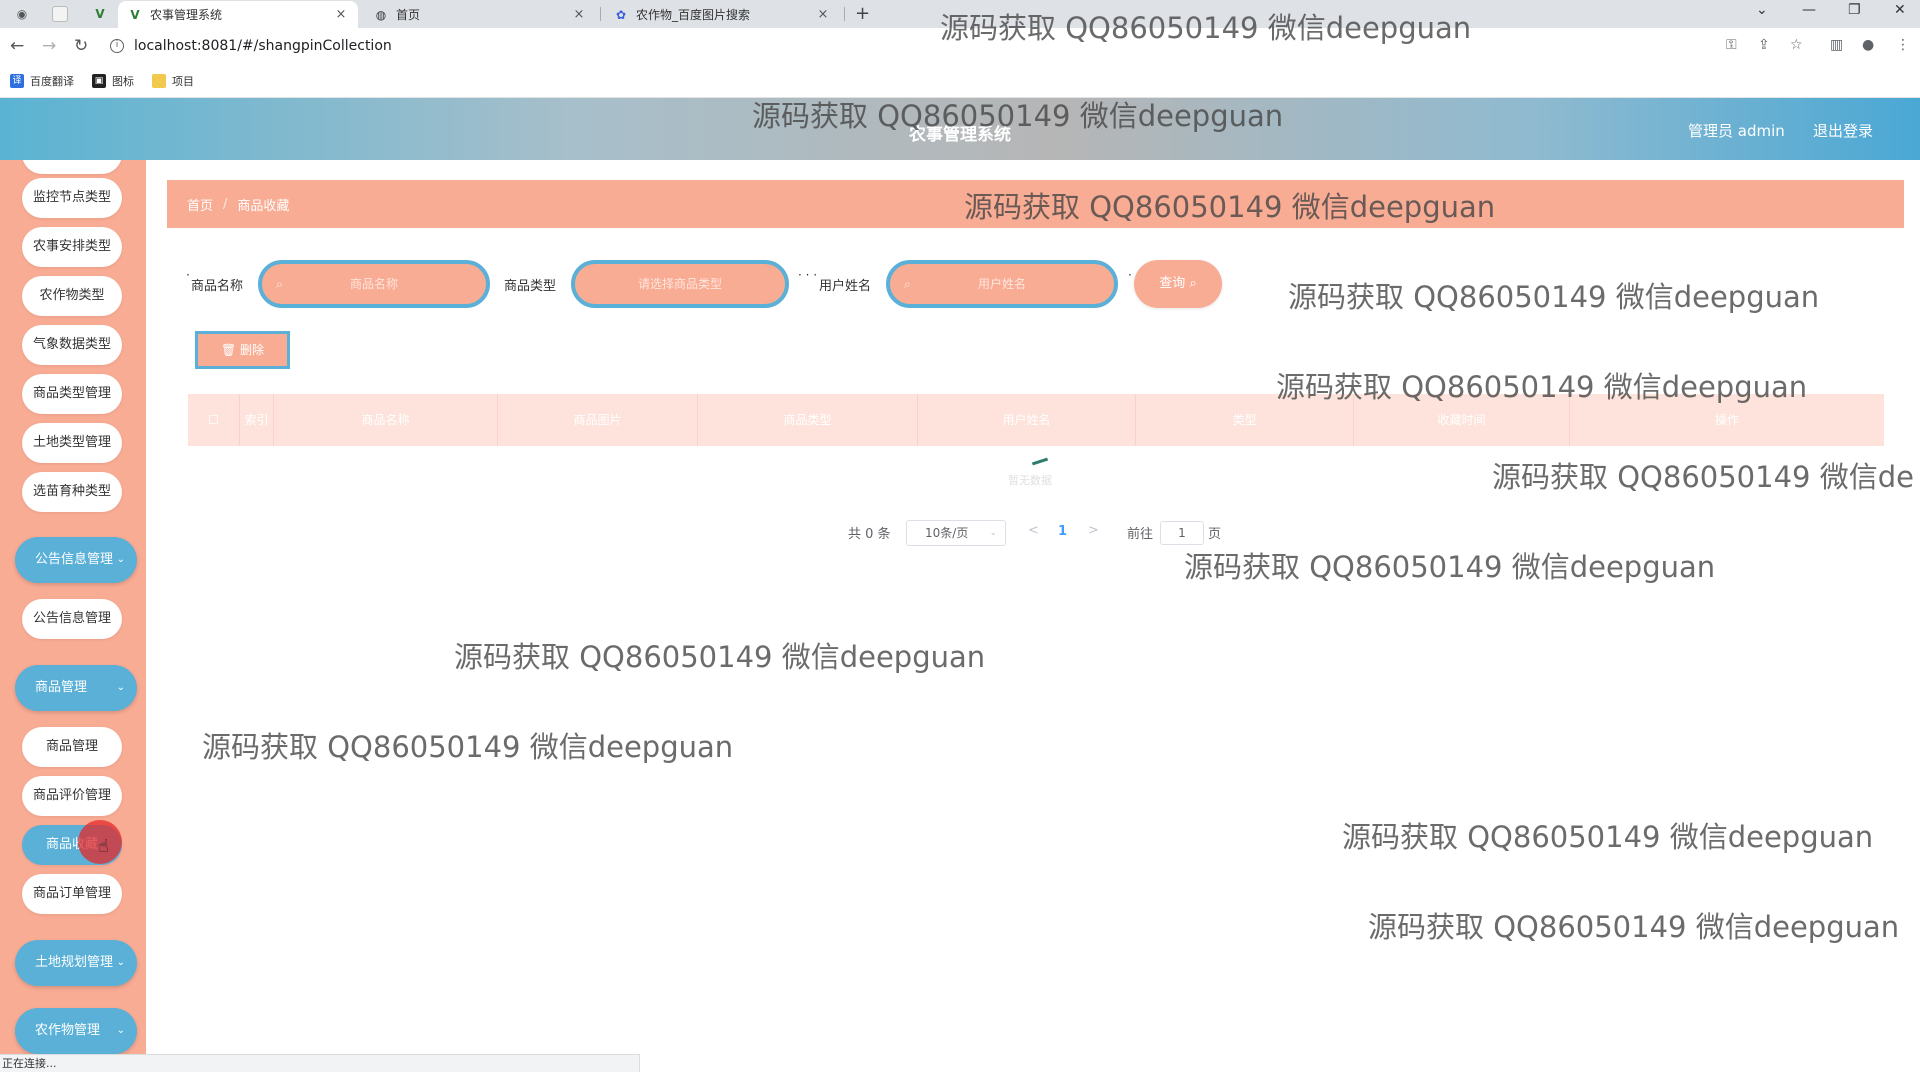 This screenshot has width=1920, height=1072. I want to click on page-size-select: 10条/页 ⌄, so click(956, 533).